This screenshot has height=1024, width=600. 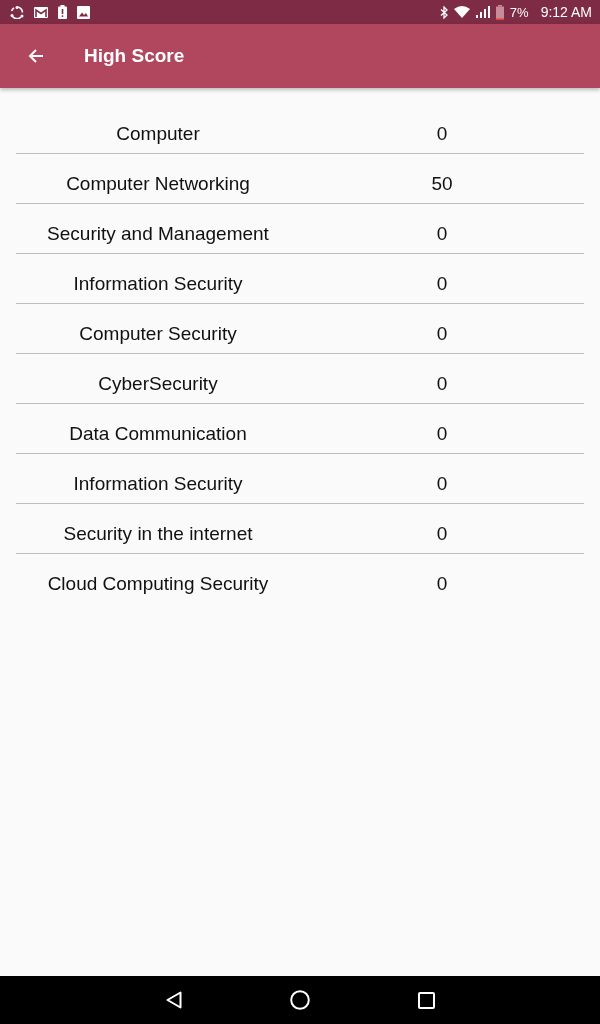 I want to click on image-icon, so click(x=83, y=12).